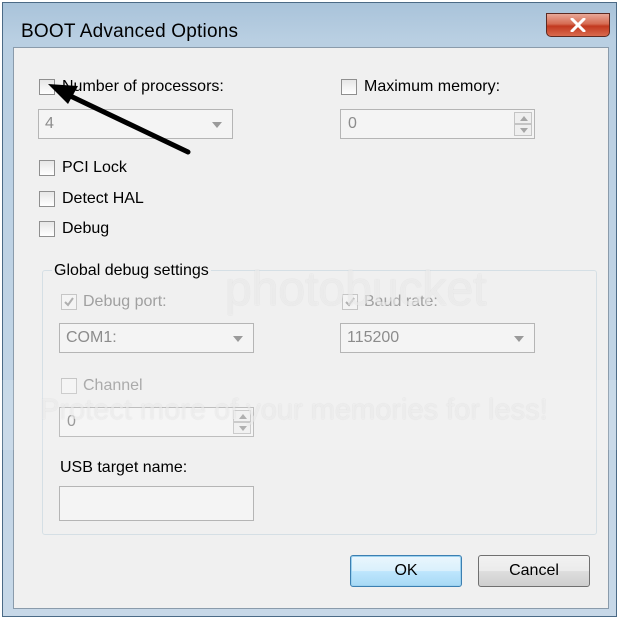 The width and height of the screenshot is (623, 623). What do you see at coordinates (91, 337) in the screenshot?
I see `debug-port-value: COM1:` at bounding box center [91, 337].